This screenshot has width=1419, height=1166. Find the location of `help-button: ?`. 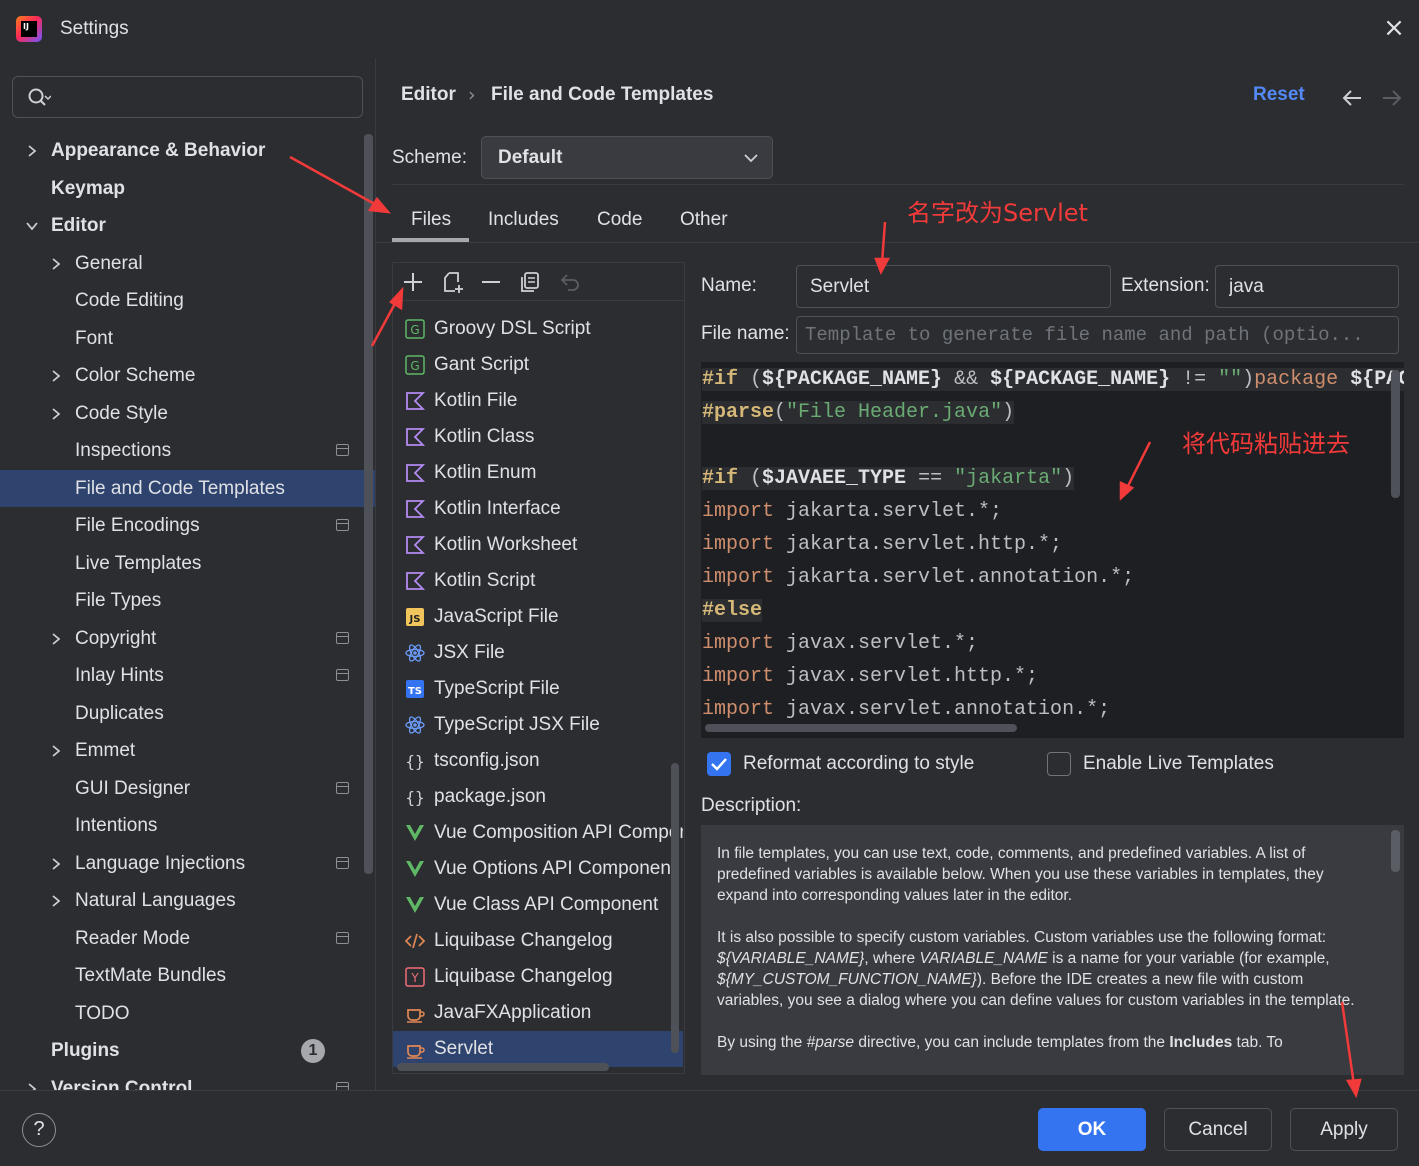

help-button: ? is located at coordinates (39, 1130).